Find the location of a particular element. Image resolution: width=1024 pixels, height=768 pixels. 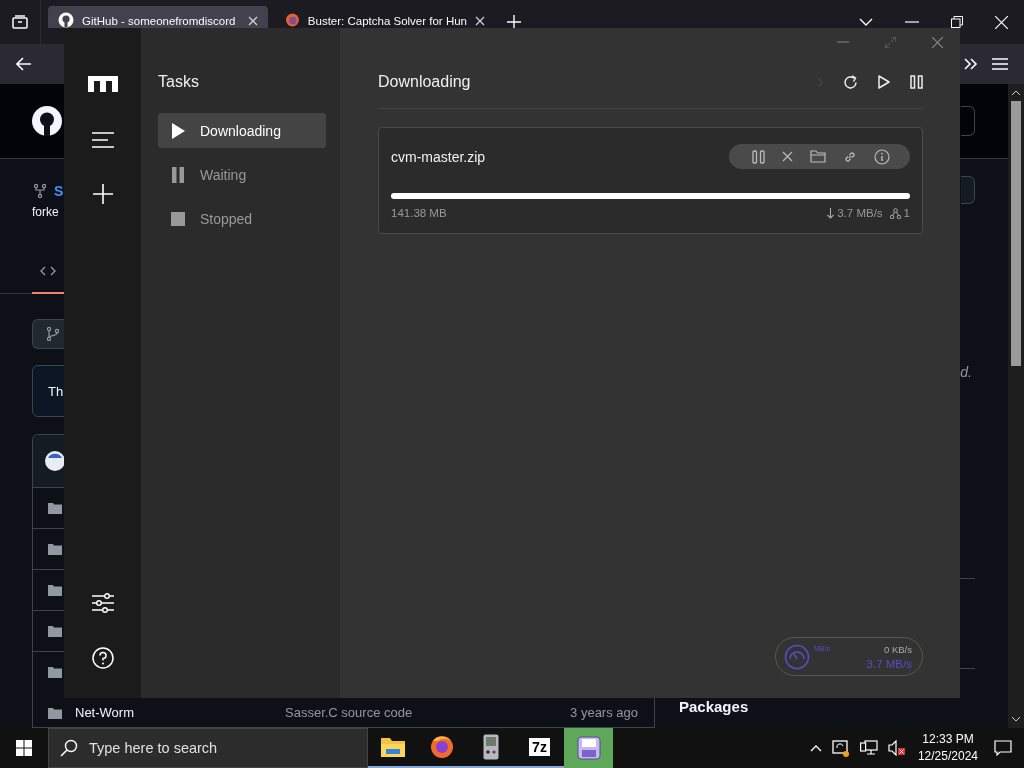

commit-message: Sasser.C source code is located at coordinates (428, 712).